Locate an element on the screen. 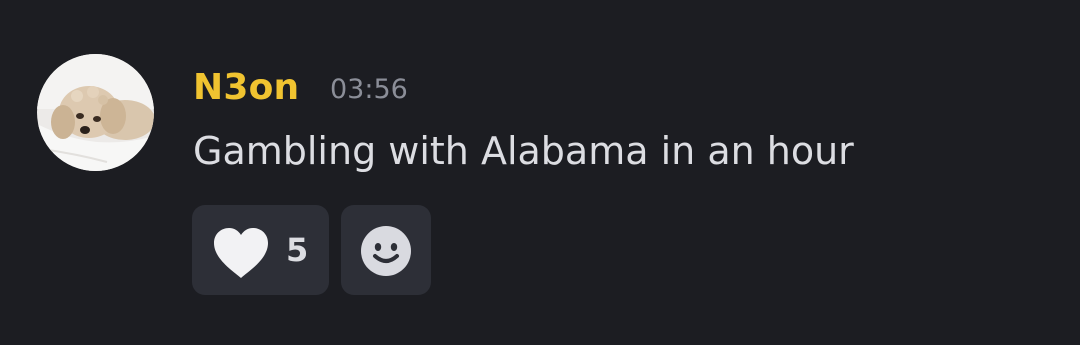 This screenshot has width=1080, height=345. avatar is located at coordinates (95, 112).